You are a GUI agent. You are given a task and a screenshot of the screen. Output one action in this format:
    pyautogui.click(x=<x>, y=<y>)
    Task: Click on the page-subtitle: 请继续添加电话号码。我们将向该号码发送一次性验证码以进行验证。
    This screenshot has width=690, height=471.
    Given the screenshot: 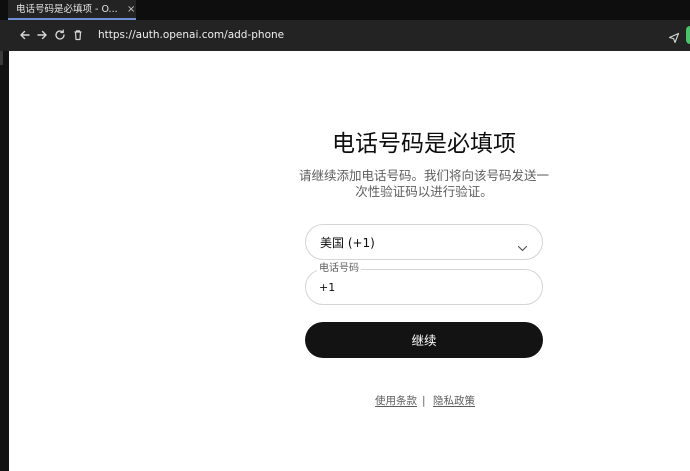 What is the action you would take?
    pyautogui.click(x=423, y=183)
    